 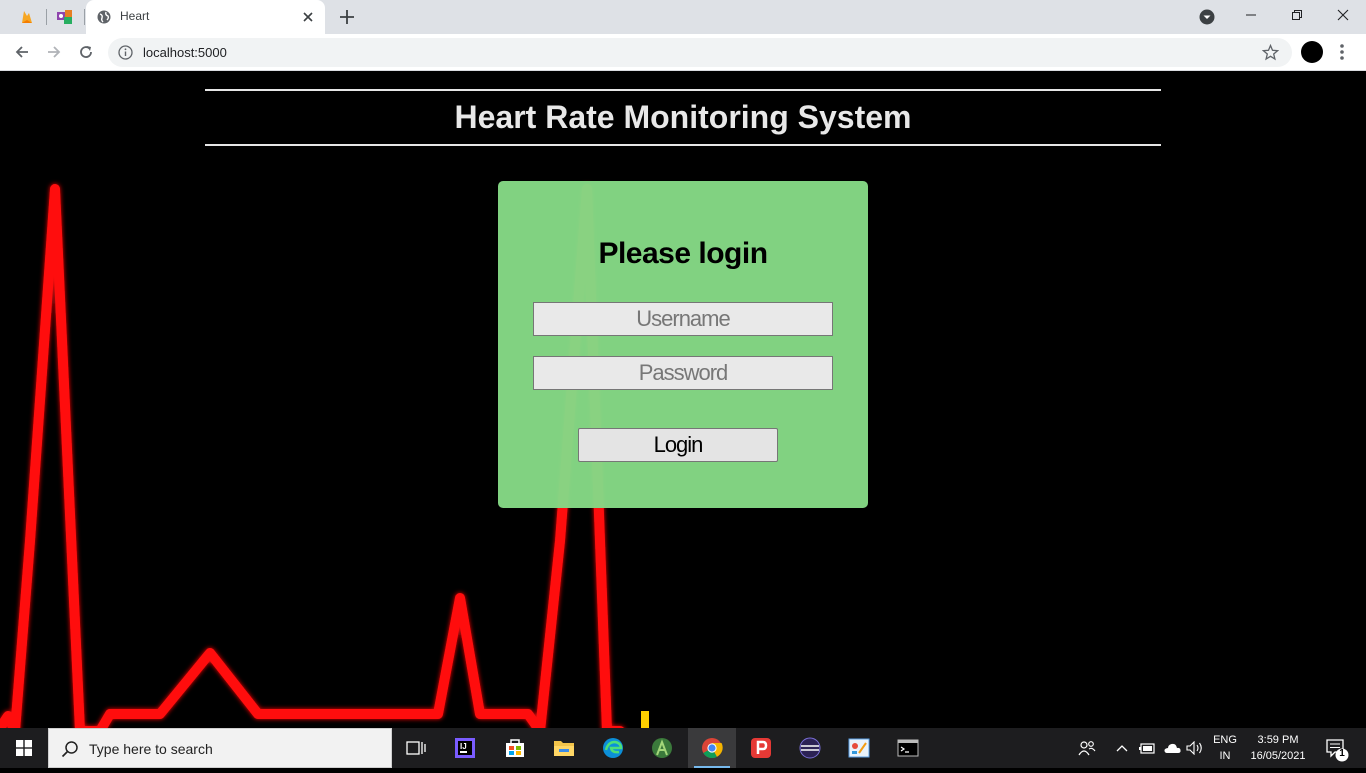 I want to click on notification-count: 1, so click(x=1342, y=753).